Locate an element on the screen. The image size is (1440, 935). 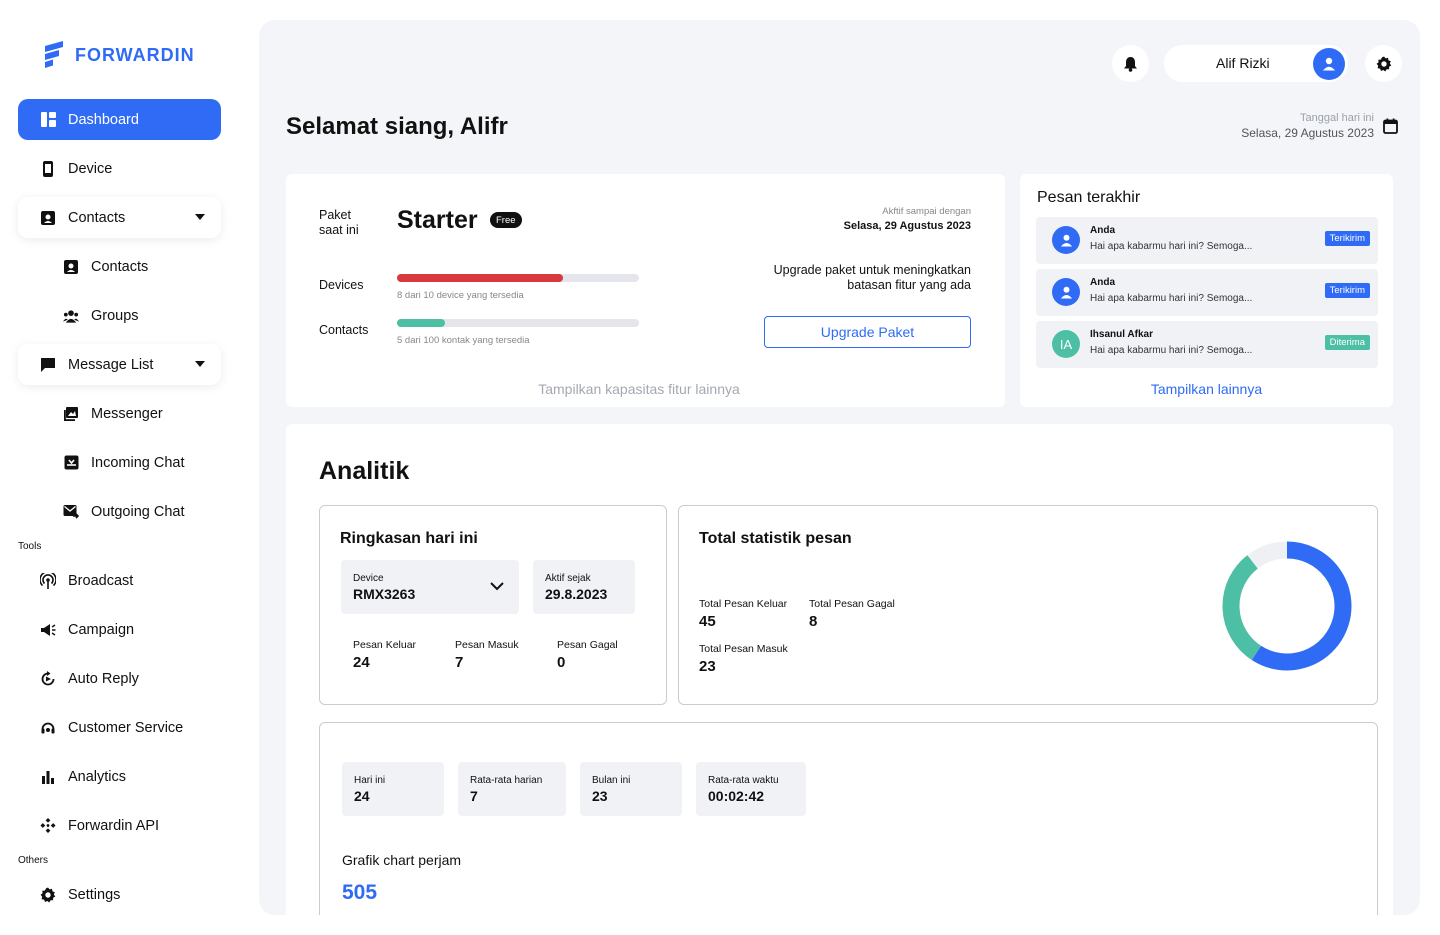
broadcast-icon is located at coordinates (48, 580).